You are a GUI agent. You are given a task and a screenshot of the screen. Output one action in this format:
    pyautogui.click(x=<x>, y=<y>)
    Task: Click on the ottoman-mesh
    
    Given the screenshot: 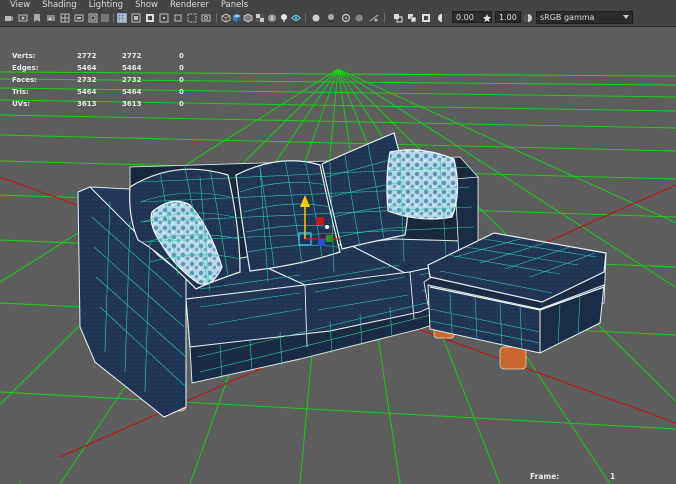 What is the action you would take?
    pyautogui.click(x=515, y=301)
    